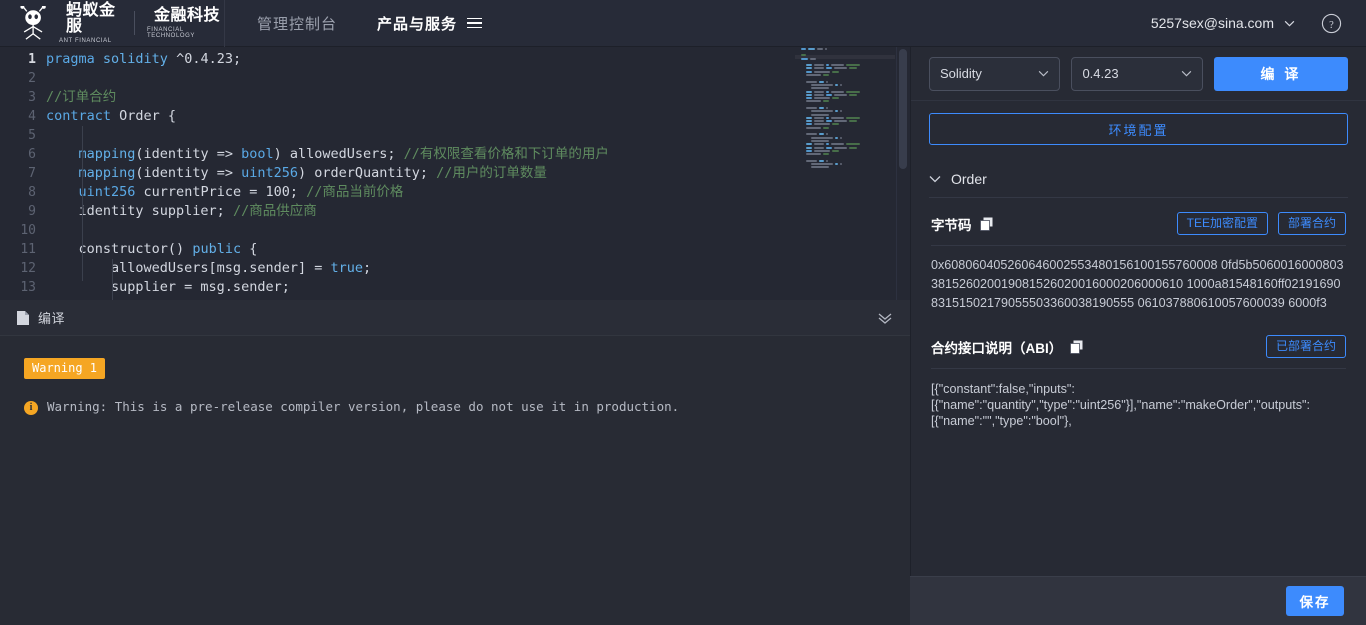 The height and width of the screenshot is (625, 1366). Describe the element at coordinates (52, 318) in the screenshot. I see `compile-output-title: 编译` at that location.